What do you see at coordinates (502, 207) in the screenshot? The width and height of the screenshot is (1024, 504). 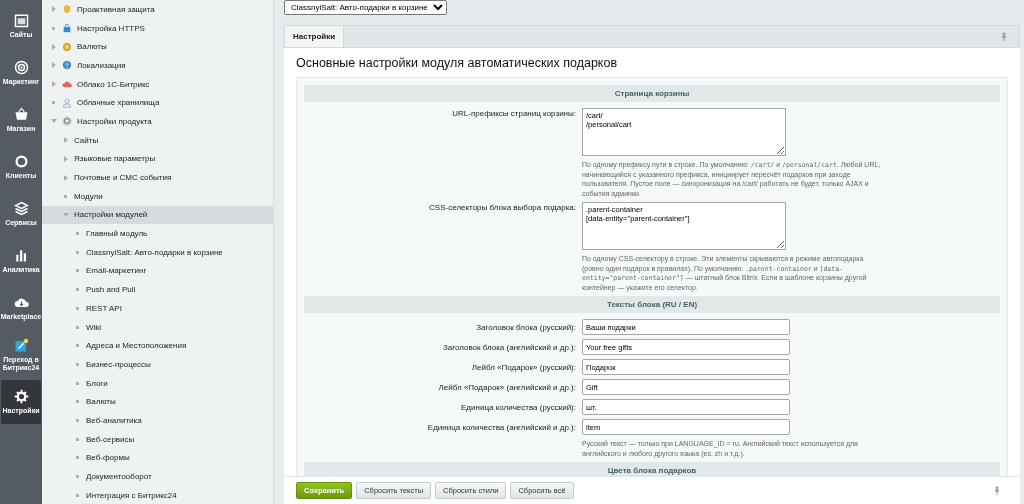 I see `field-label: CSS-селекторы блока выбора подарка:` at bounding box center [502, 207].